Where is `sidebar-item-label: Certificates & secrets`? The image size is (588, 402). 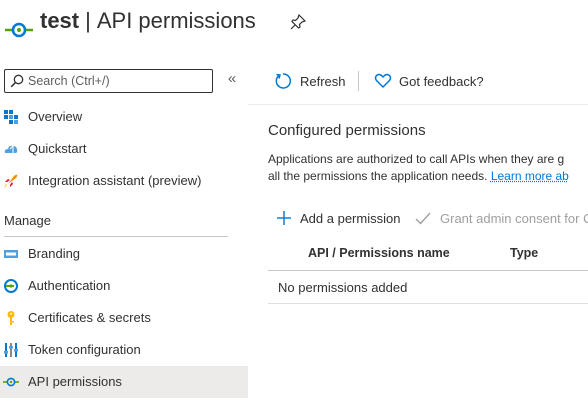 sidebar-item-label: Certificates & secrets is located at coordinates (89, 317).